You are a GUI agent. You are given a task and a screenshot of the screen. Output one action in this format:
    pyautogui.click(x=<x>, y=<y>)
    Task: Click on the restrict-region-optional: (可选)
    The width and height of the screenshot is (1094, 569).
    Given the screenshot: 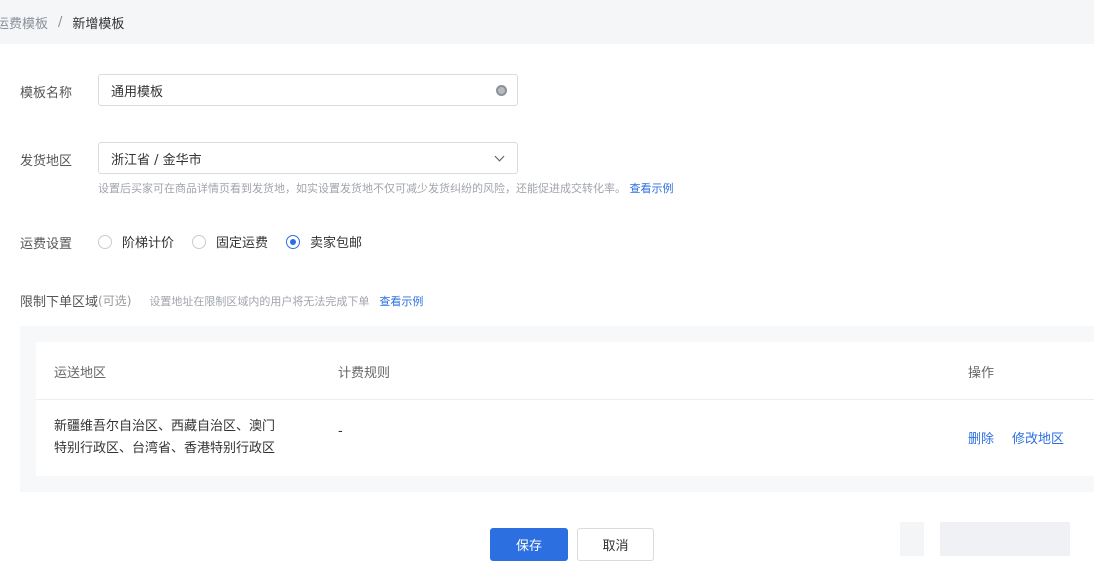 What is the action you would take?
    pyautogui.click(x=115, y=301)
    